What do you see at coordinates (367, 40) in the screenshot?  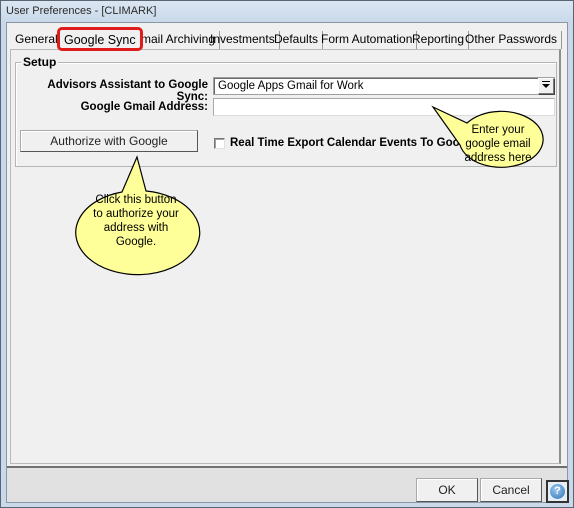 I see `tab-form-automation: Form Automation` at bounding box center [367, 40].